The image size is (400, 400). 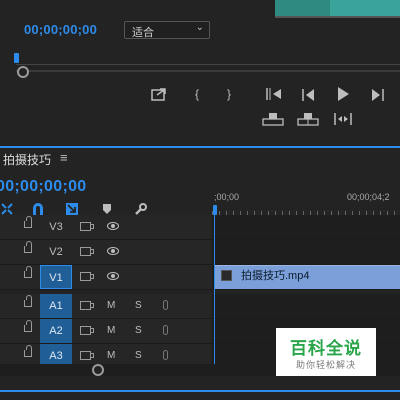 What do you see at coordinates (98, 370) in the screenshot?
I see `timeline-zoom-handle` at bounding box center [98, 370].